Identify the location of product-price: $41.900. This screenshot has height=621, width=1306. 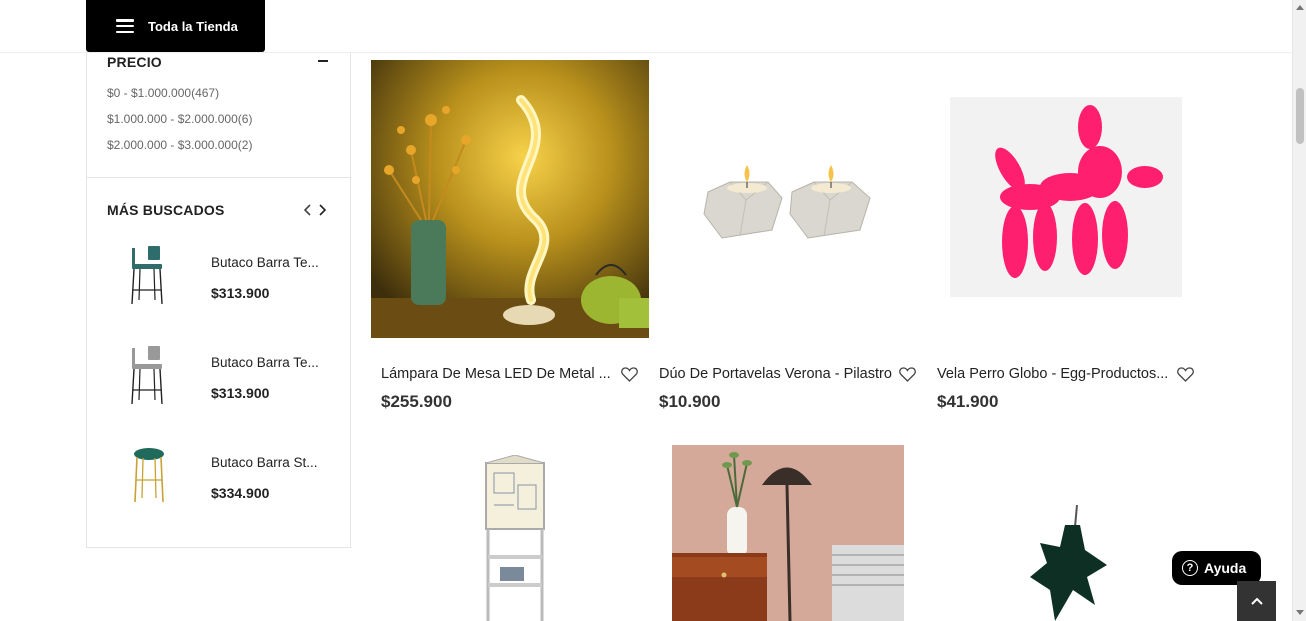
(968, 401).